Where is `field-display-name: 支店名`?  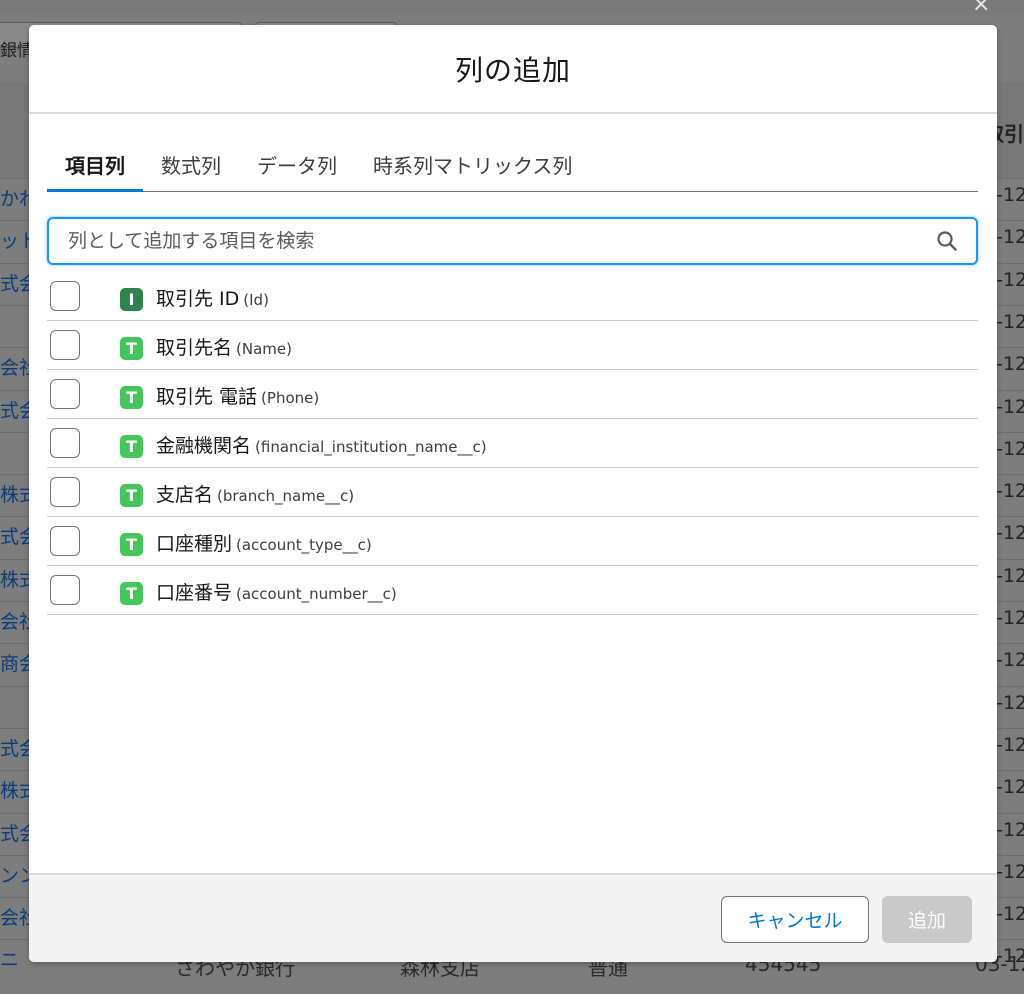 field-display-name: 支店名 is located at coordinates (185, 495).